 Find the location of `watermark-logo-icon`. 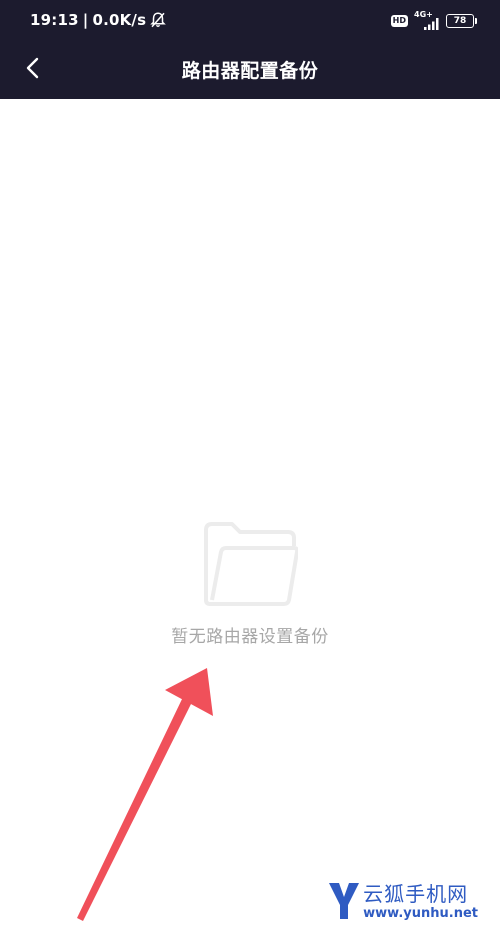

watermark-logo-icon is located at coordinates (344, 901).